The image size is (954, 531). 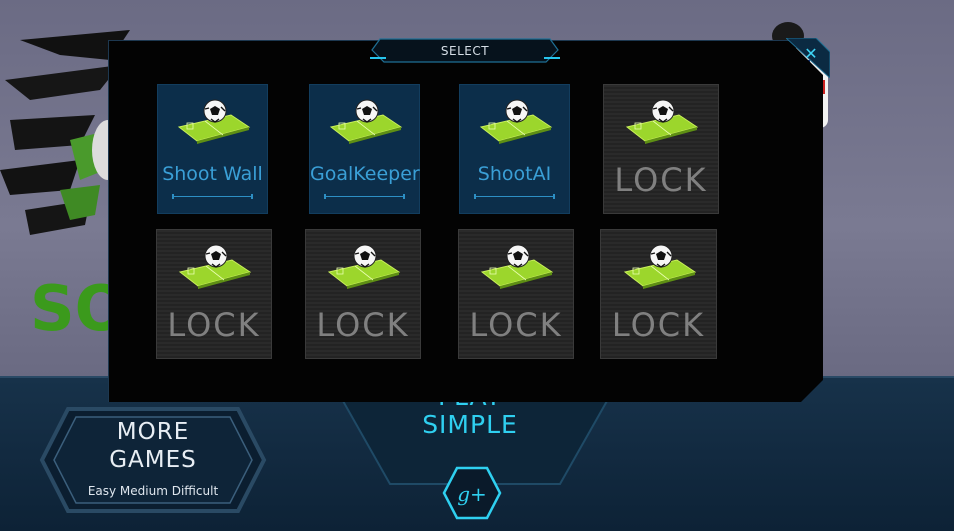 What do you see at coordinates (153, 460) in the screenshot?
I see `more-games-line2: GAMES` at bounding box center [153, 460].